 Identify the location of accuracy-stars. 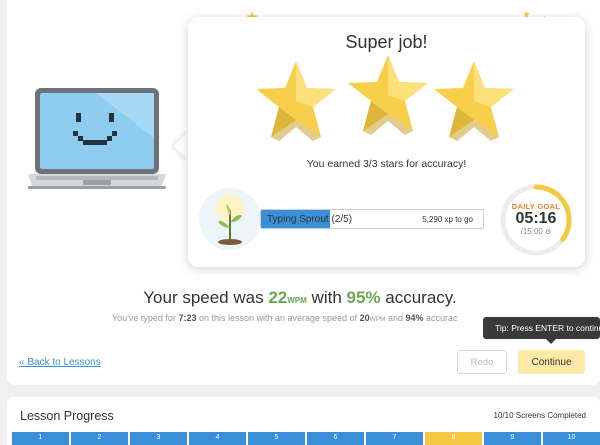
(386, 98).